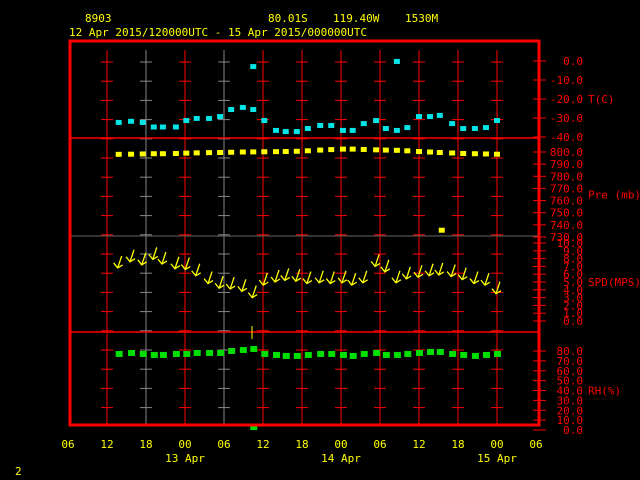  Describe the element at coordinates (566, 225) in the screenshot. I see `pres-tick-label: 740.0` at that location.